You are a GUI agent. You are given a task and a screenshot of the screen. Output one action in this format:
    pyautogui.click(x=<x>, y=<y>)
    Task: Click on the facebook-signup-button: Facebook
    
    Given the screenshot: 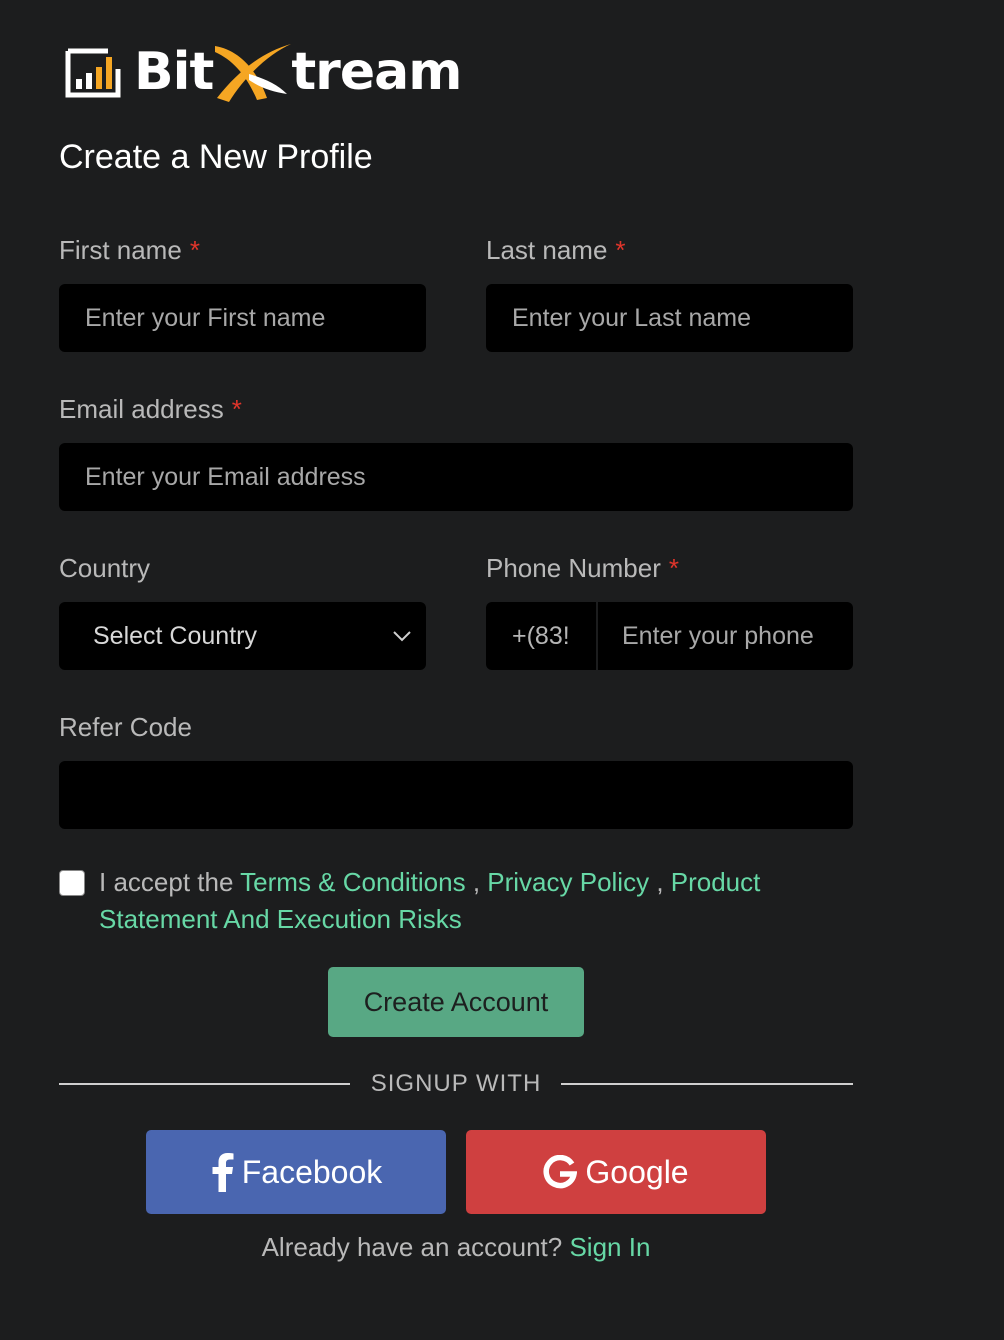 What is the action you would take?
    pyautogui.click(x=296, y=1172)
    